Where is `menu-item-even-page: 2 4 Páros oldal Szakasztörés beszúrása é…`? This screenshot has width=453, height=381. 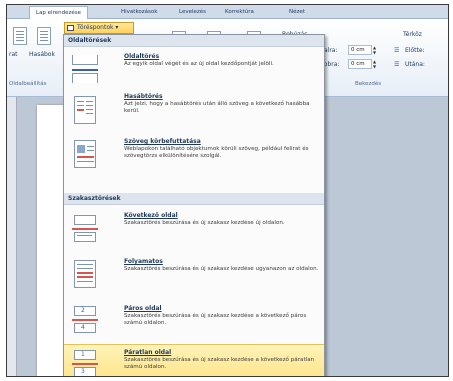
menu-item-even-page: 2 4 Páros oldal Szakasztörés beszúrása é… is located at coordinates (194, 321).